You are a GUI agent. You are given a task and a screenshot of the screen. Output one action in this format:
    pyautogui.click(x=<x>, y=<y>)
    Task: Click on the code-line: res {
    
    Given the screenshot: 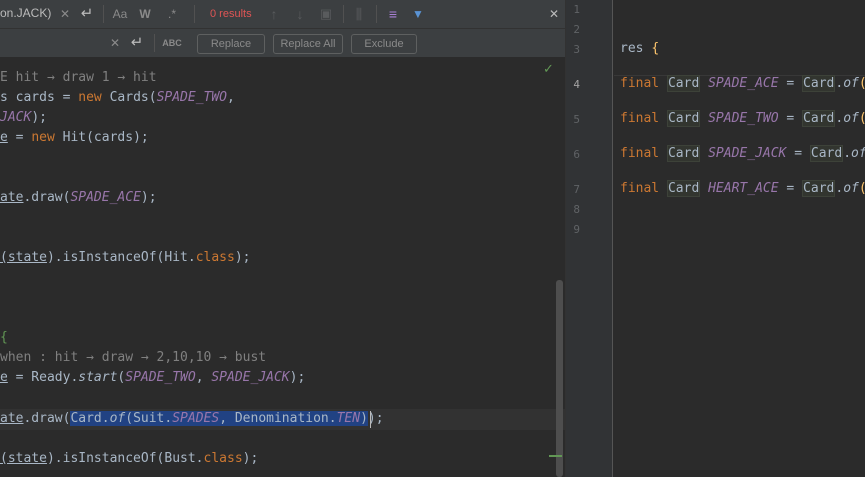 What is the action you would take?
    pyautogui.click(x=640, y=48)
    